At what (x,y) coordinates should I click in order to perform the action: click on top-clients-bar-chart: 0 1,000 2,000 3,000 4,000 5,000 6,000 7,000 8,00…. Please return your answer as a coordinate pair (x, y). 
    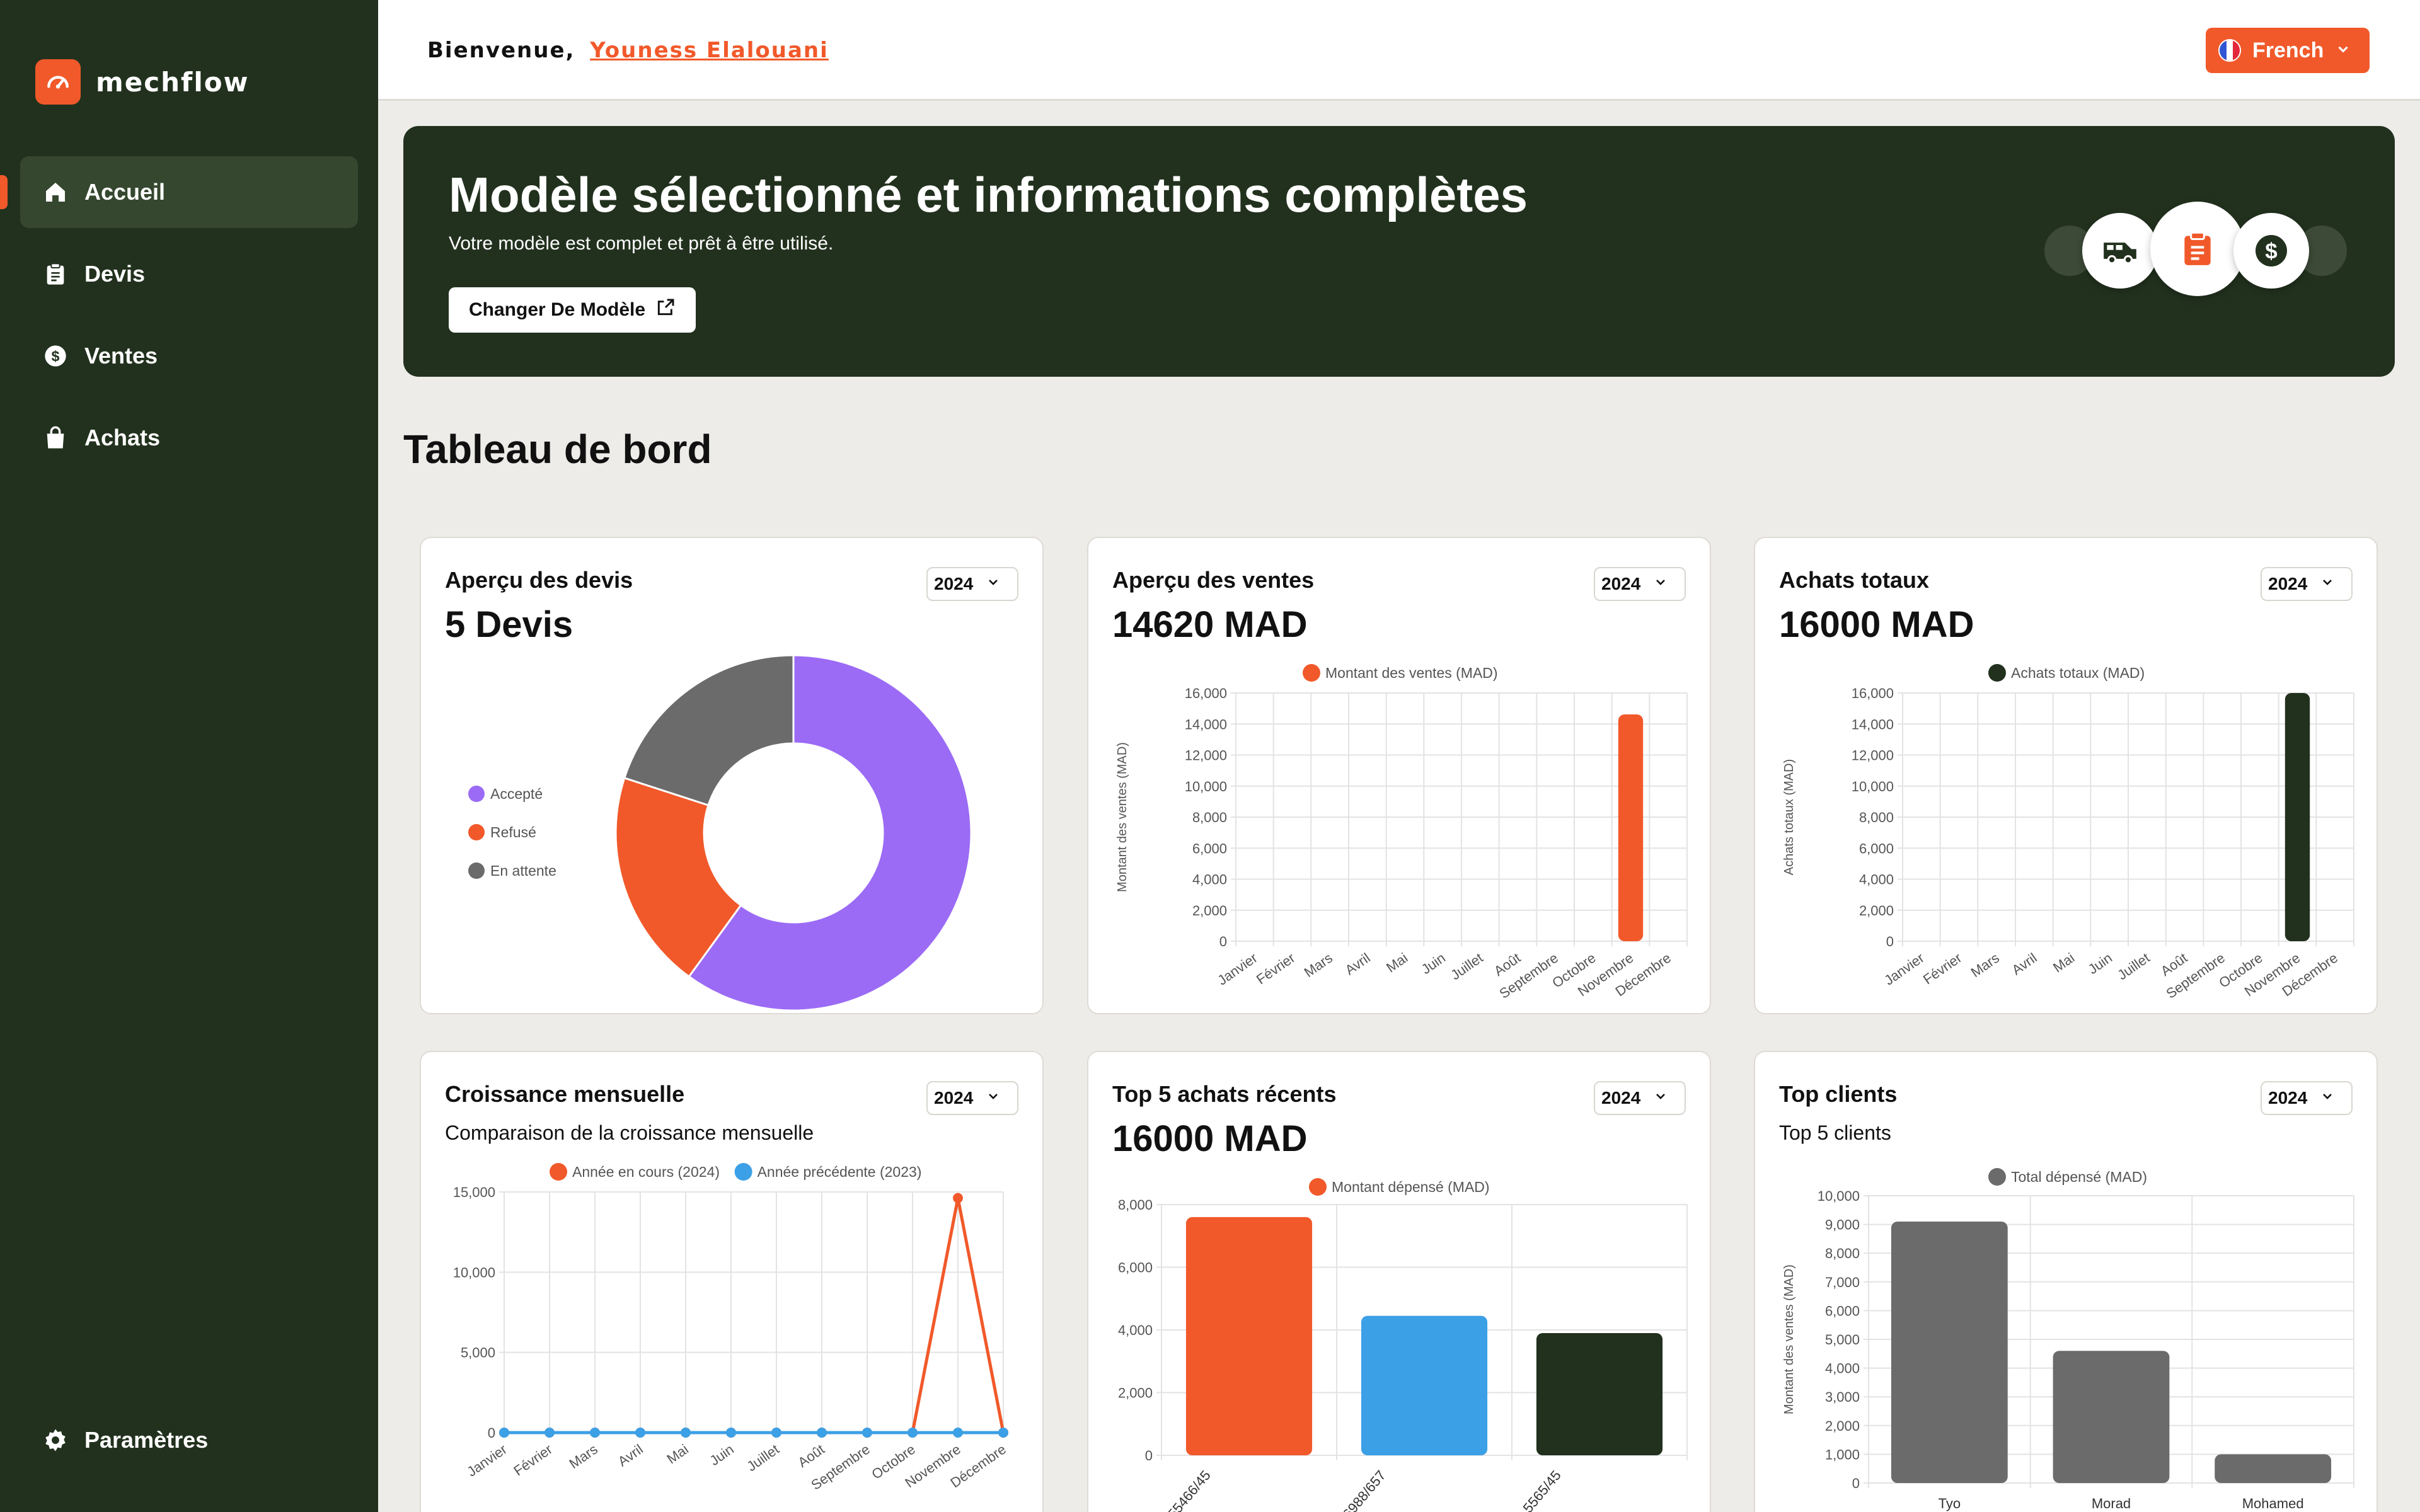
    Looking at the image, I should click on (2068, 1339).